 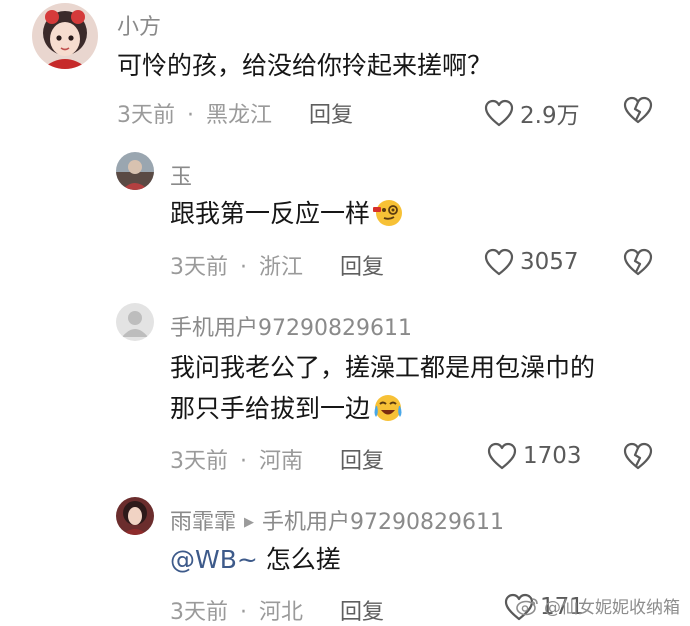 I want to click on reply-author: 雨霏霏, so click(x=203, y=522).